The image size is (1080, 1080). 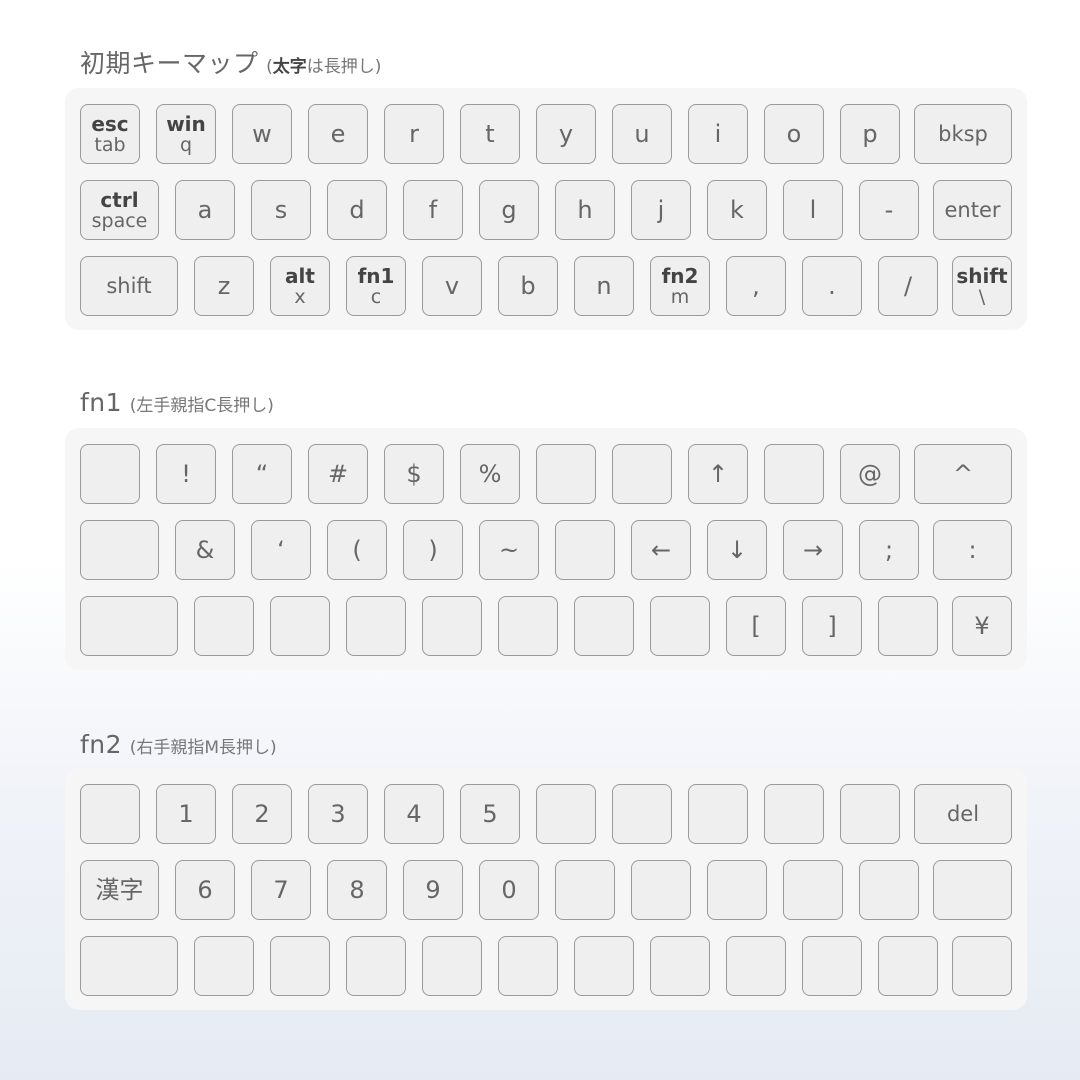 I want to click on key: z, so click(x=224, y=286).